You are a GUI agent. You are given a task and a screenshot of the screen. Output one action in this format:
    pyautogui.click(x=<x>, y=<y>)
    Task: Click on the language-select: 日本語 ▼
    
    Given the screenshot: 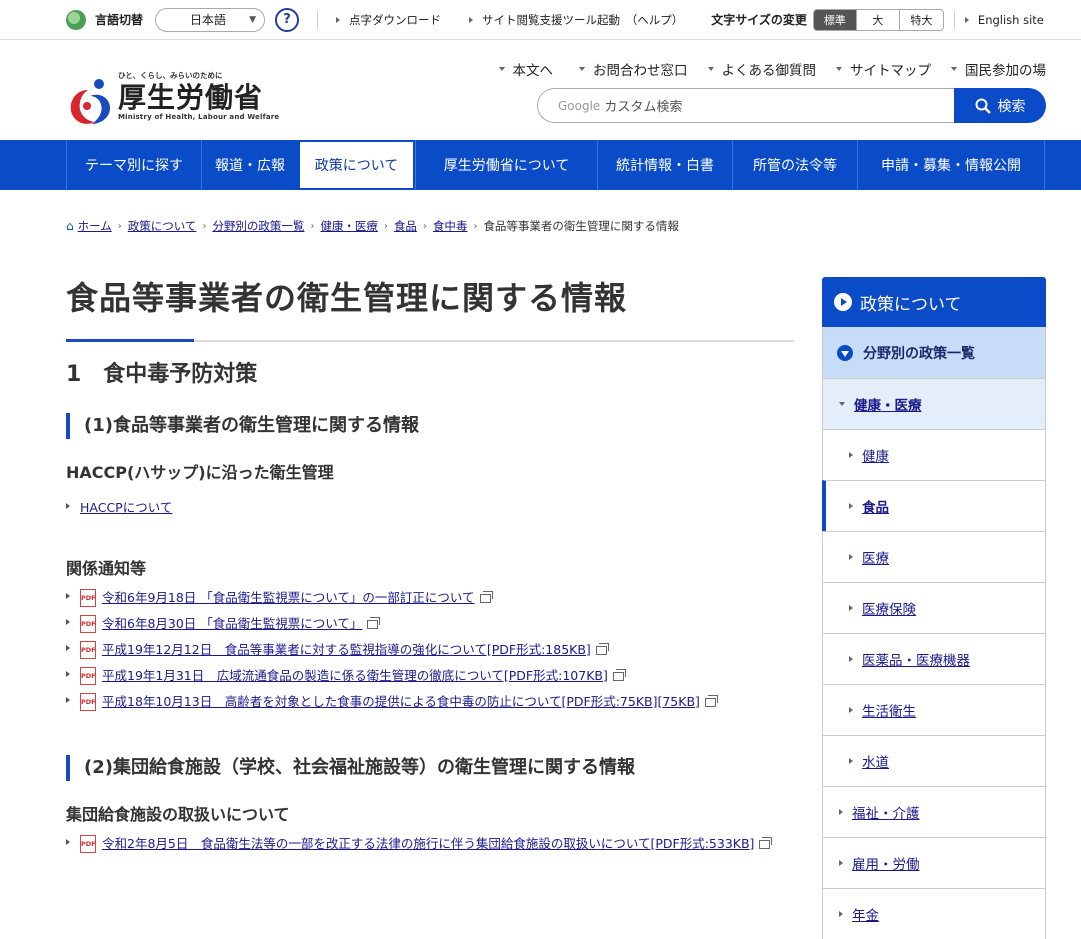 What is the action you would take?
    pyautogui.click(x=210, y=19)
    